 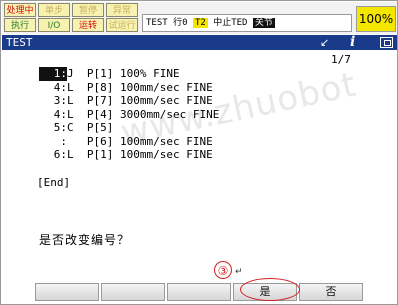 I want to click on program-name: TEST, so click(x=157, y=23).